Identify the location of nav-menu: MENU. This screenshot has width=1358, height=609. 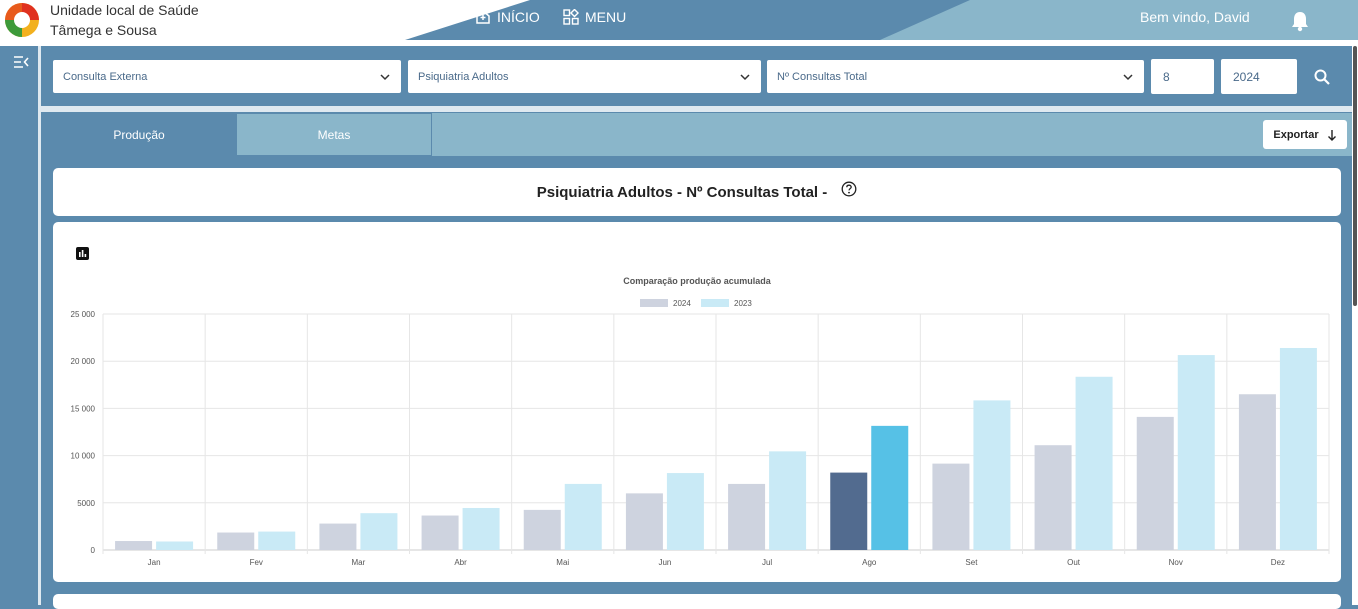
(594, 17).